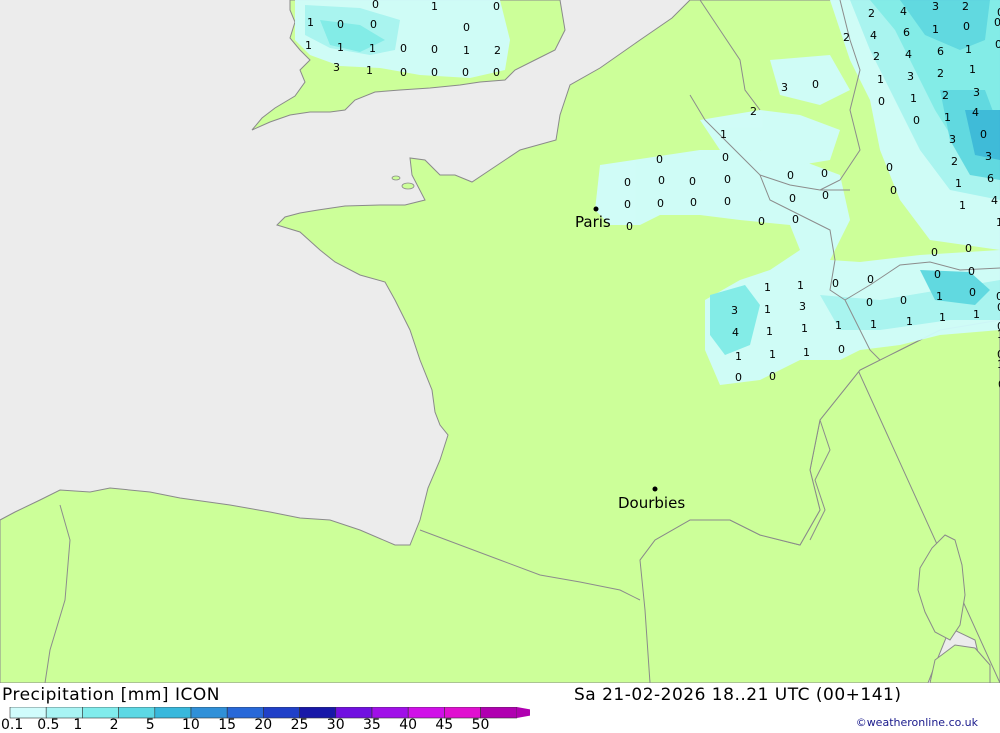 The height and width of the screenshot is (733, 1000). Describe the element at coordinates (651, 503) in the screenshot. I see `city-label-dourbies: Dourbies` at that location.